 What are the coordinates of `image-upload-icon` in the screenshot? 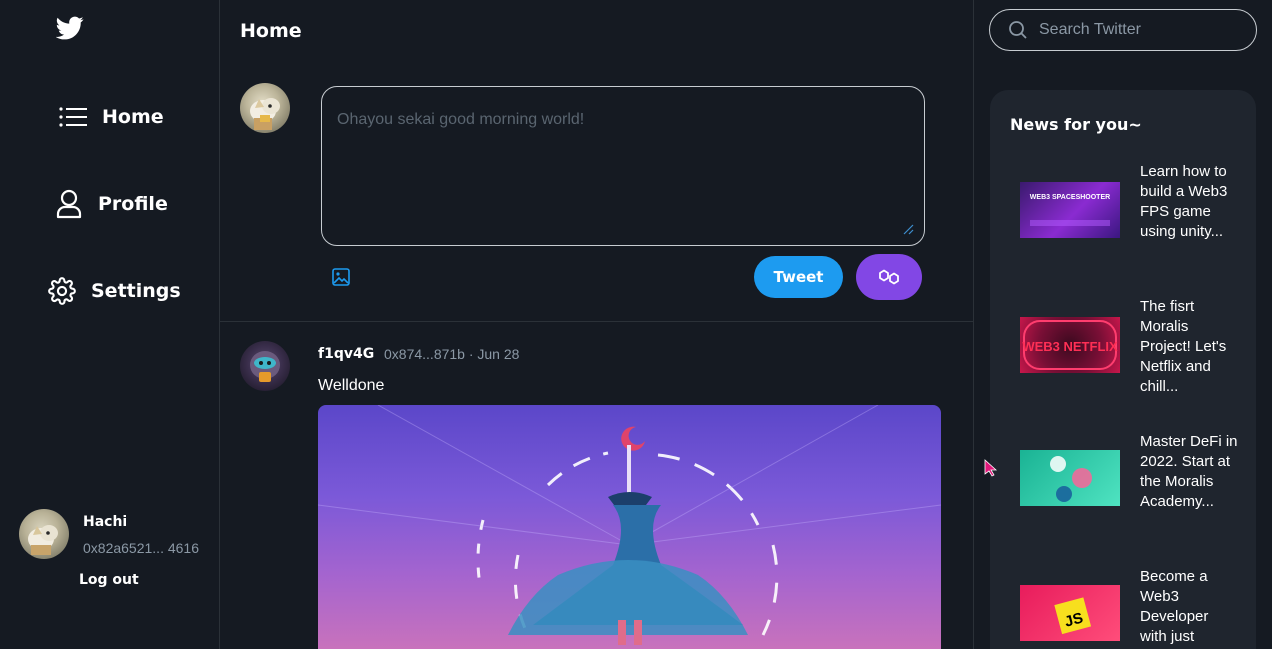 It's located at (341, 277).